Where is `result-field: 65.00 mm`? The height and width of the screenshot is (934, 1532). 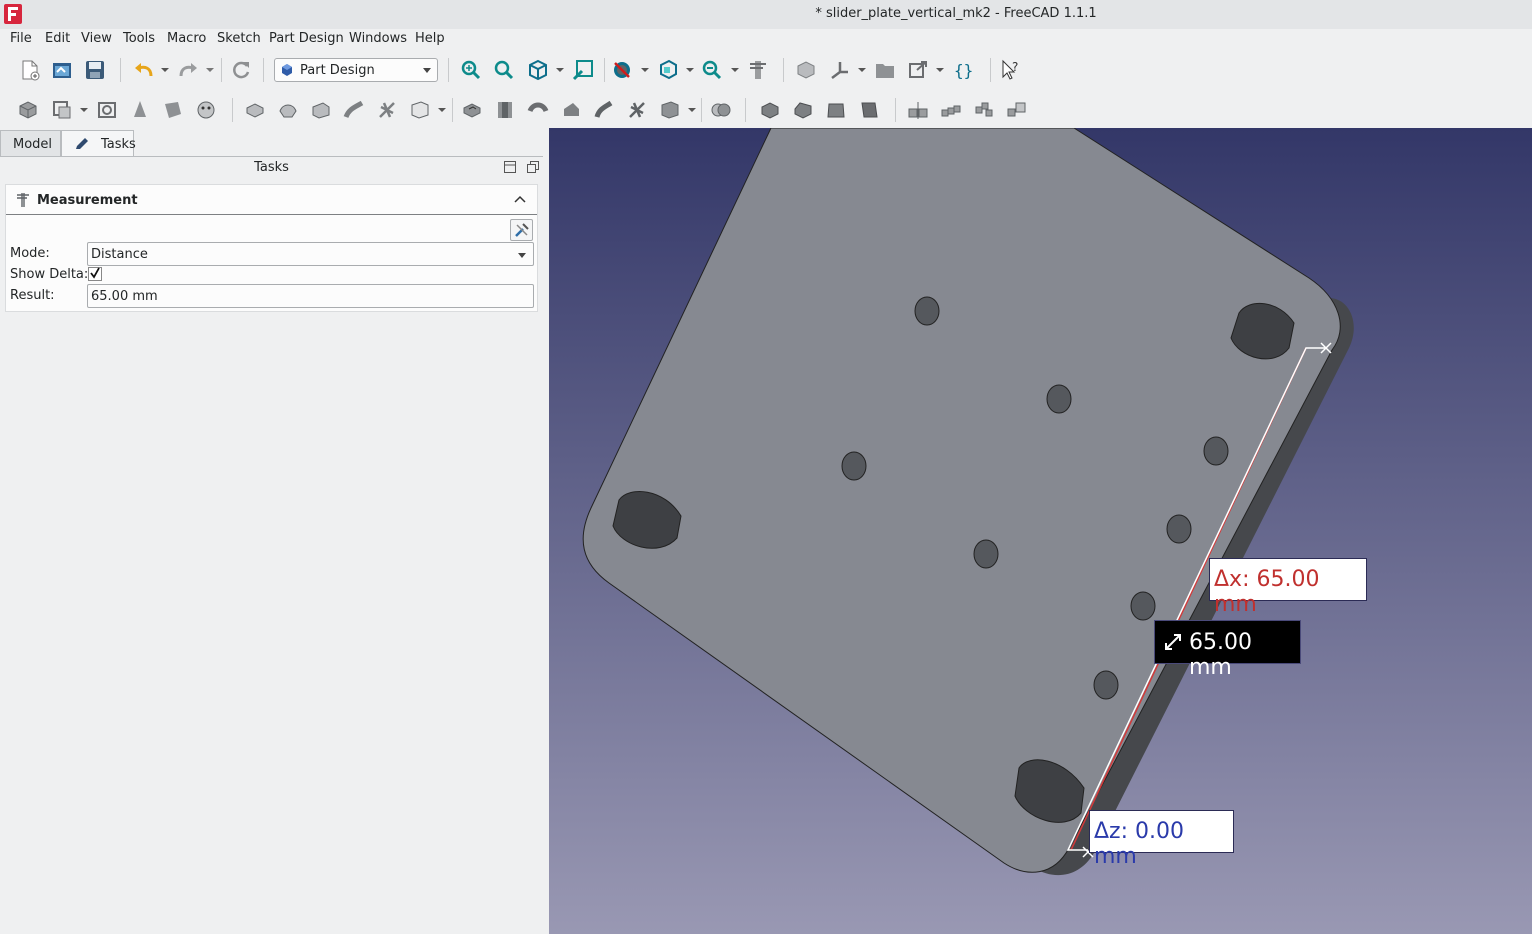 result-field: 65.00 mm is located at coordinates (310, 296).